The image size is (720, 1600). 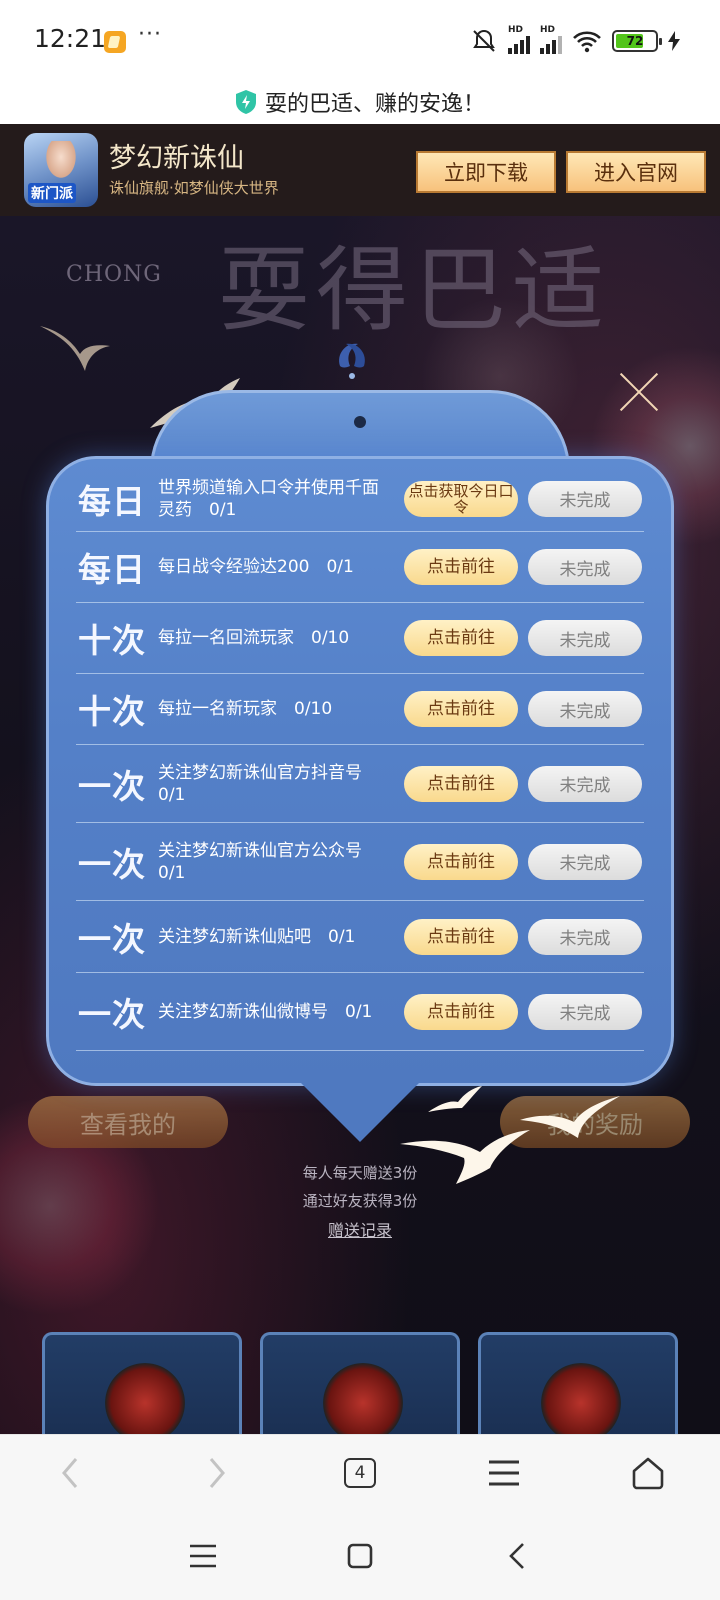 What do you see at coordinates (114, 274) in the screenshot?
I see `background-subtitle: CHONG` at bounding box center [114, 274].